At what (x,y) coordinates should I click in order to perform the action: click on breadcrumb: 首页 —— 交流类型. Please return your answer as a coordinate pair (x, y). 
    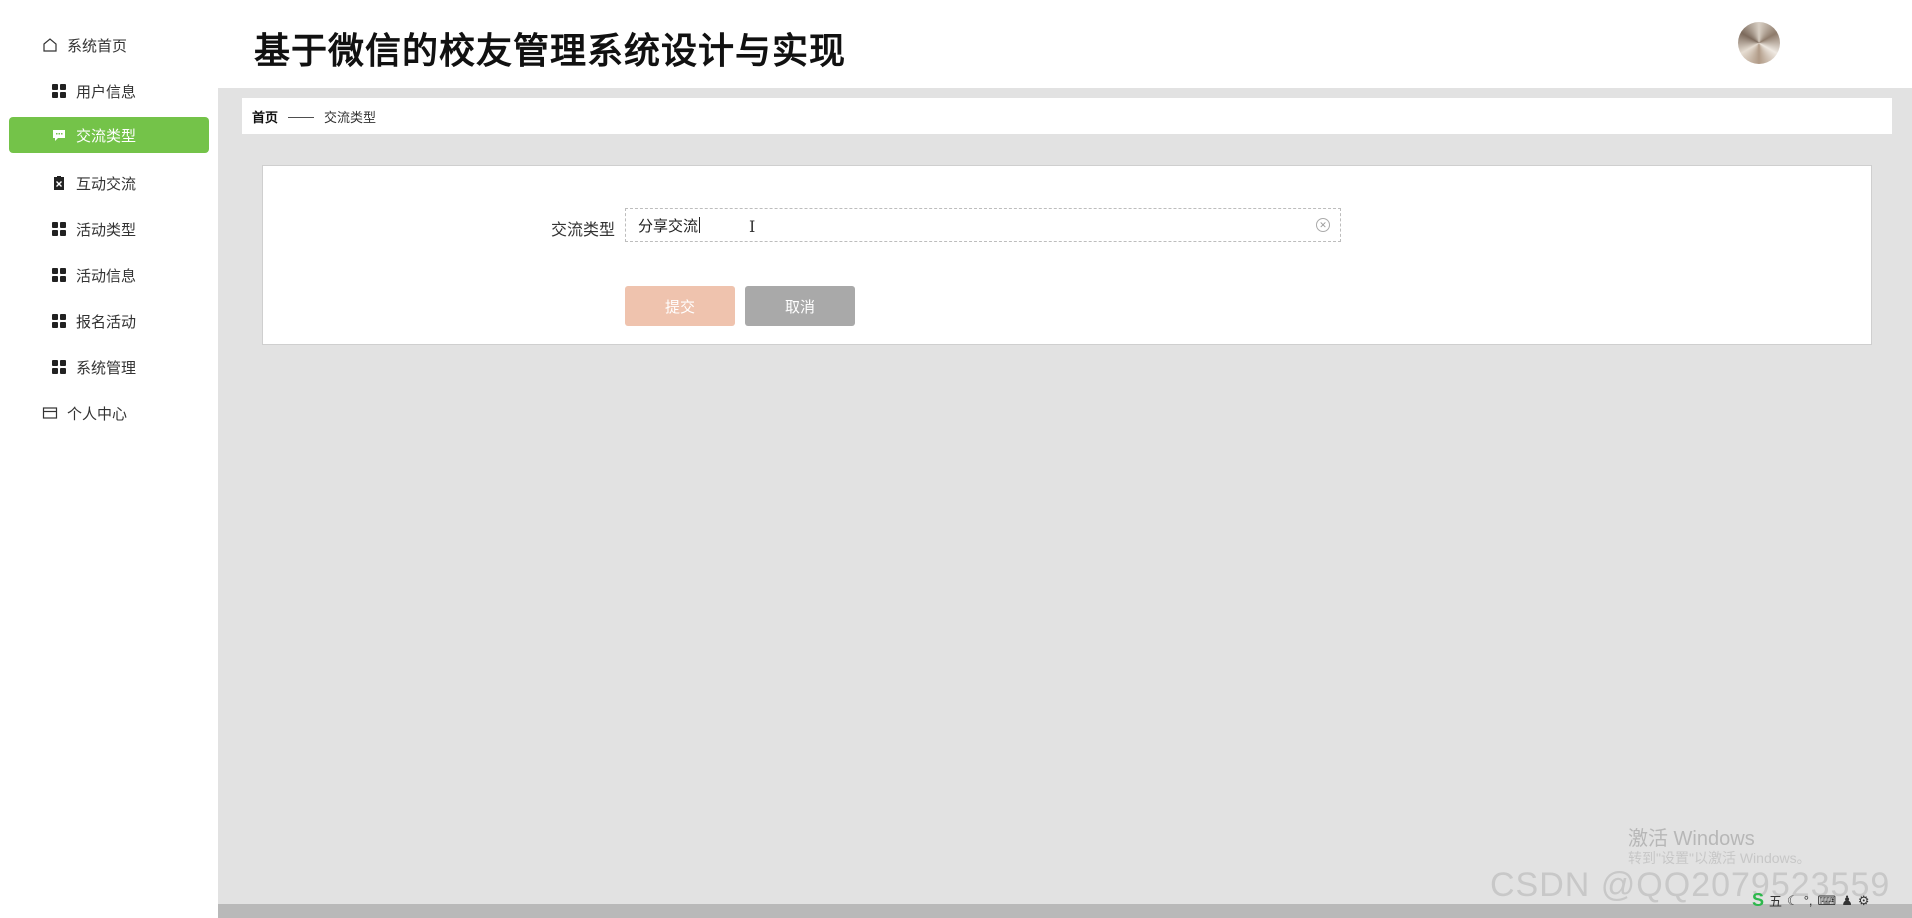
    Looking at the image, I should click on (1067, 116).